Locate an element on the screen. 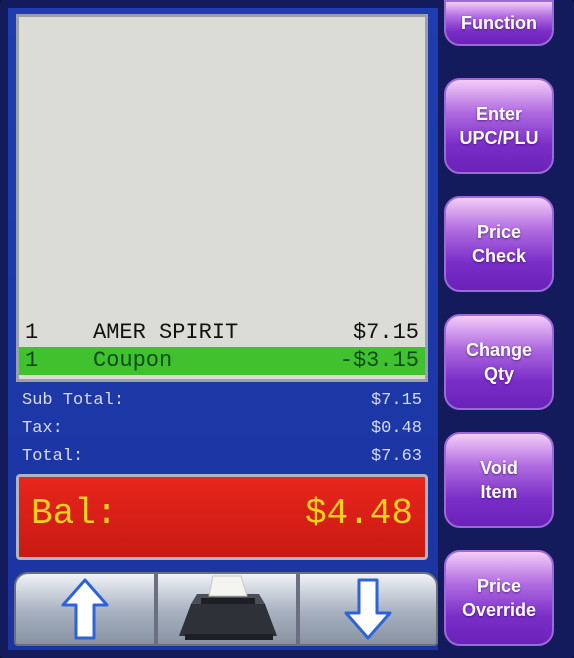  line-description: Coupon is located at coordinates (133, 360).